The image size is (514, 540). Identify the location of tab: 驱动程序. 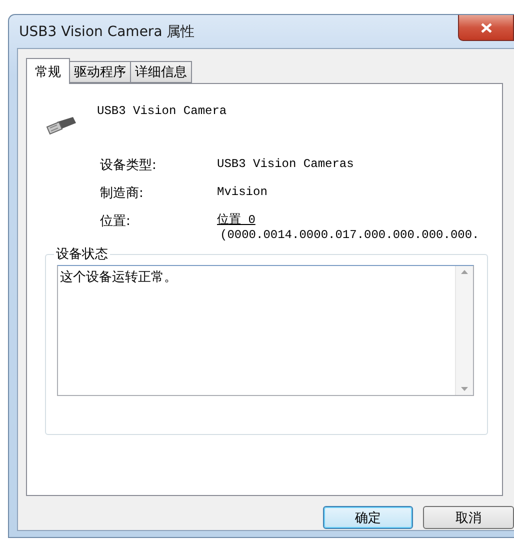
(100, 72).